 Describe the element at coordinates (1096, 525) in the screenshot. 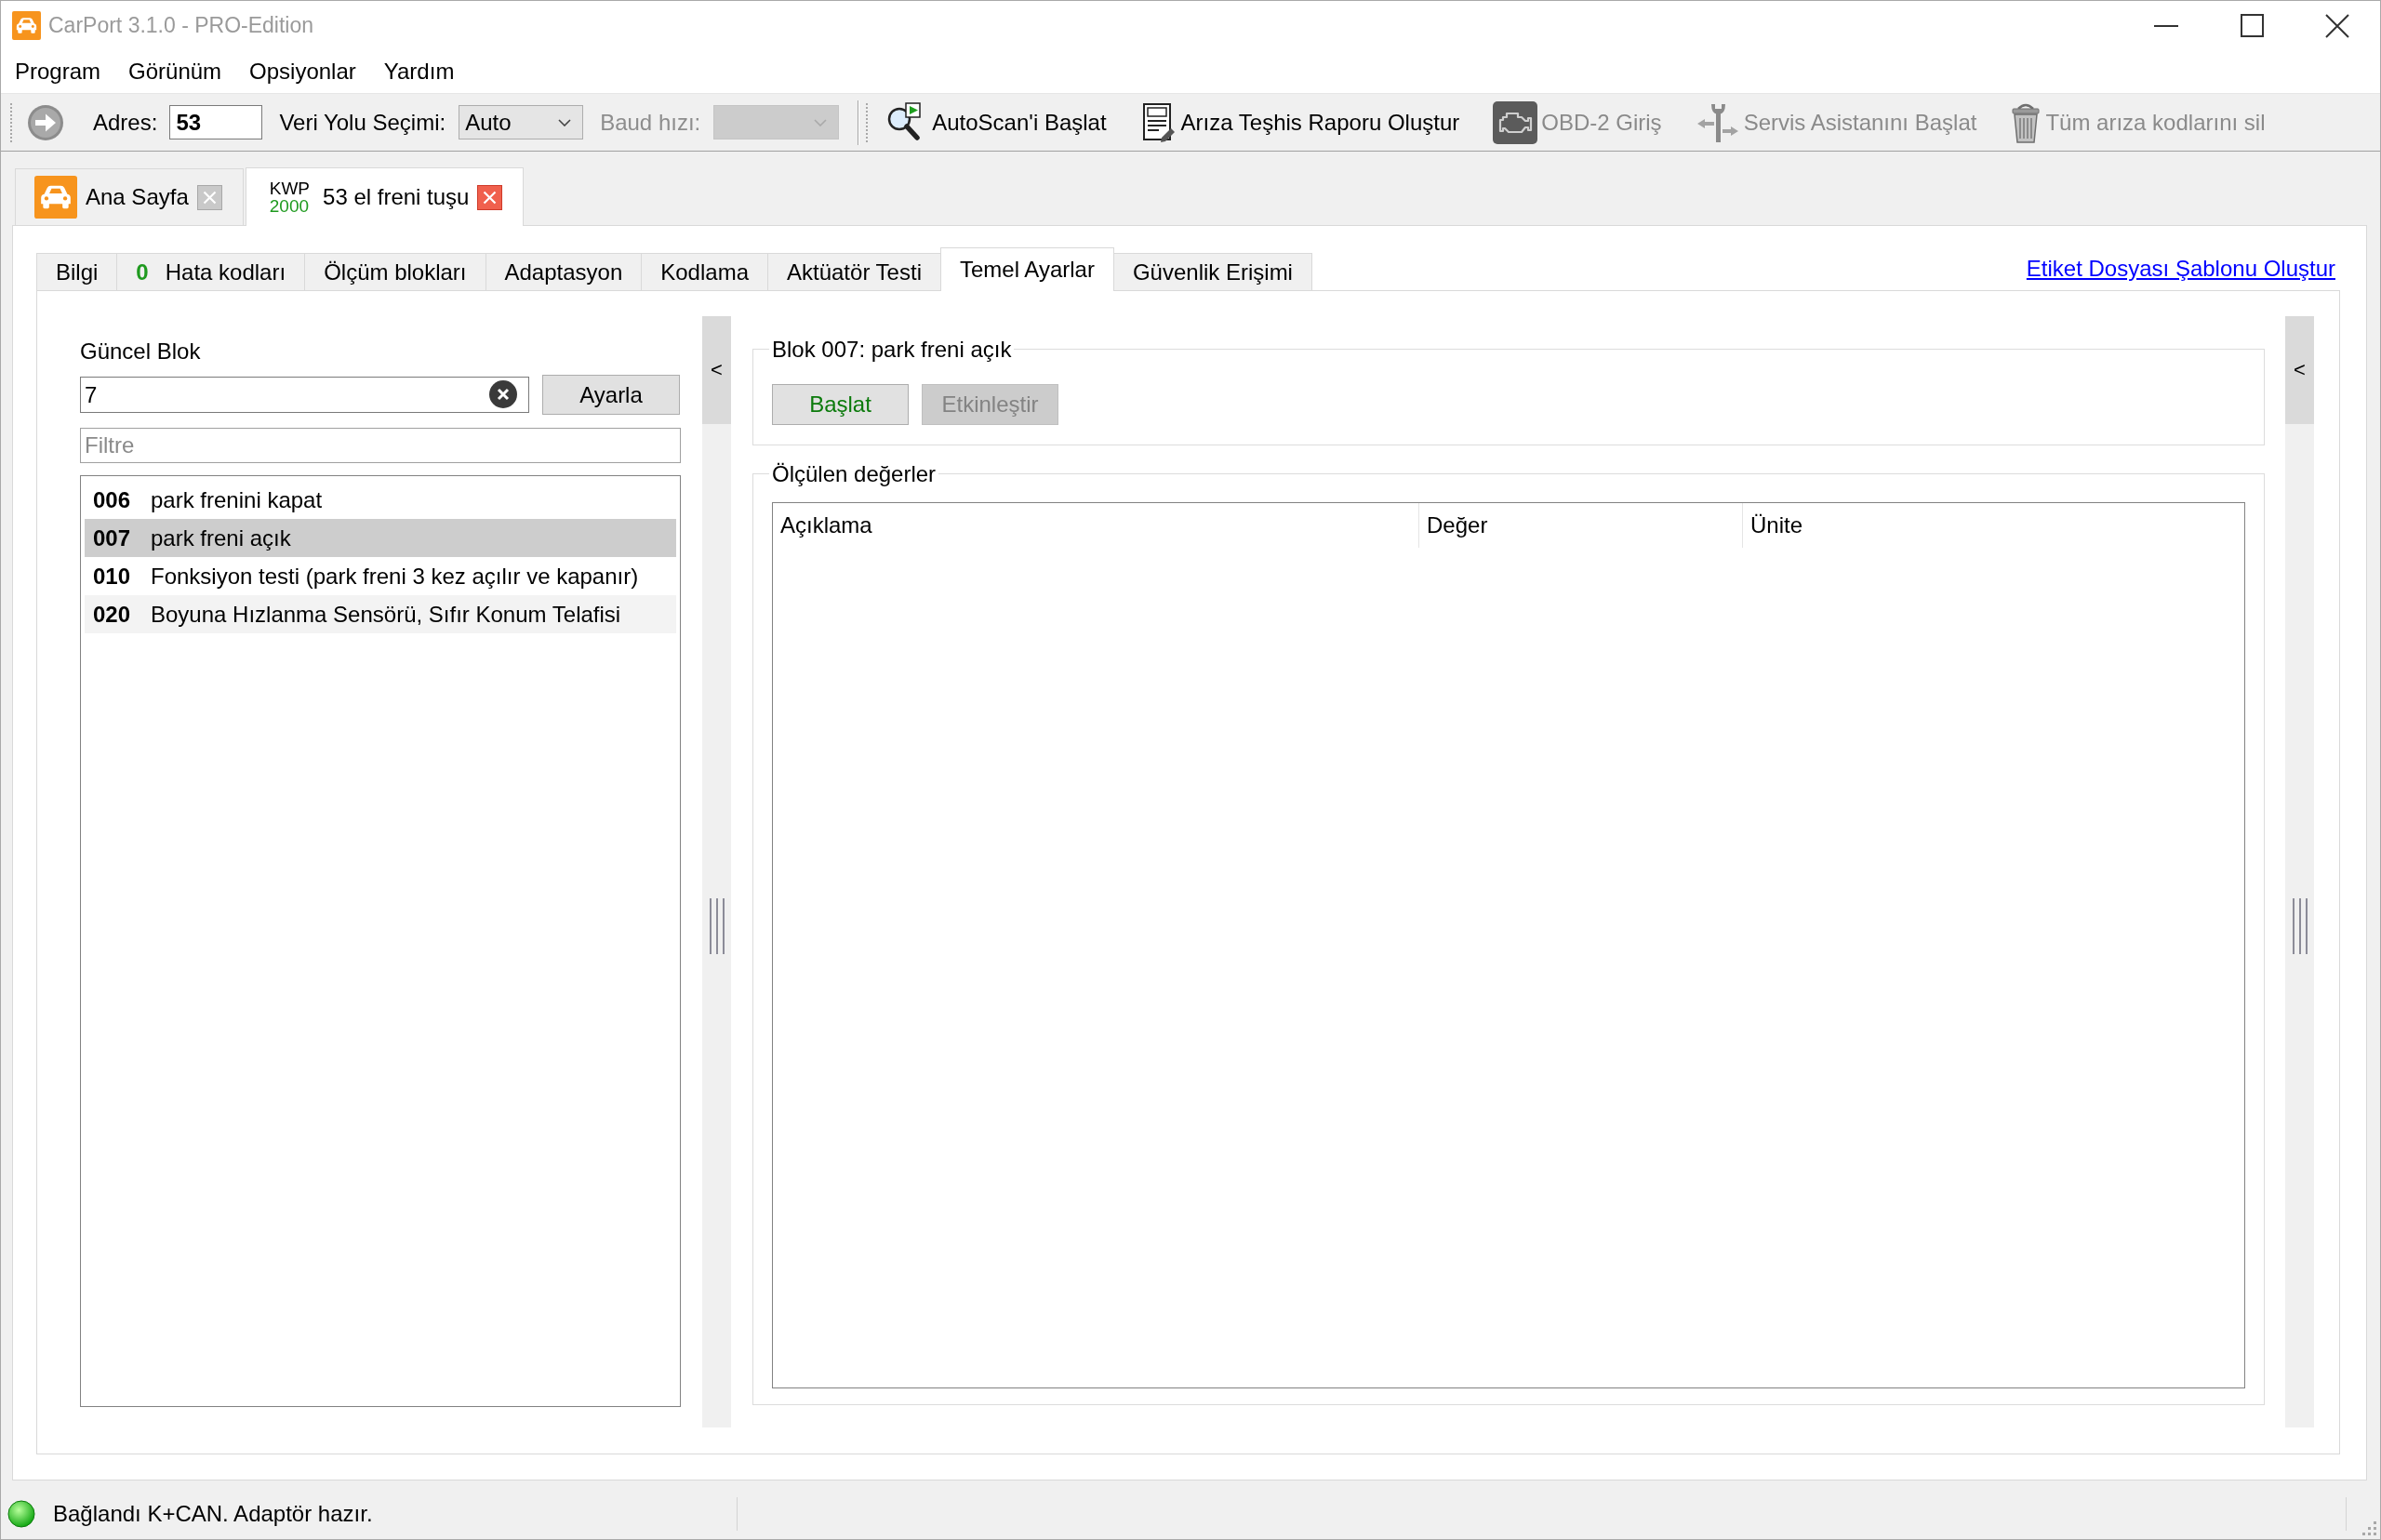

I see `column-header: Açıklama` at that location.